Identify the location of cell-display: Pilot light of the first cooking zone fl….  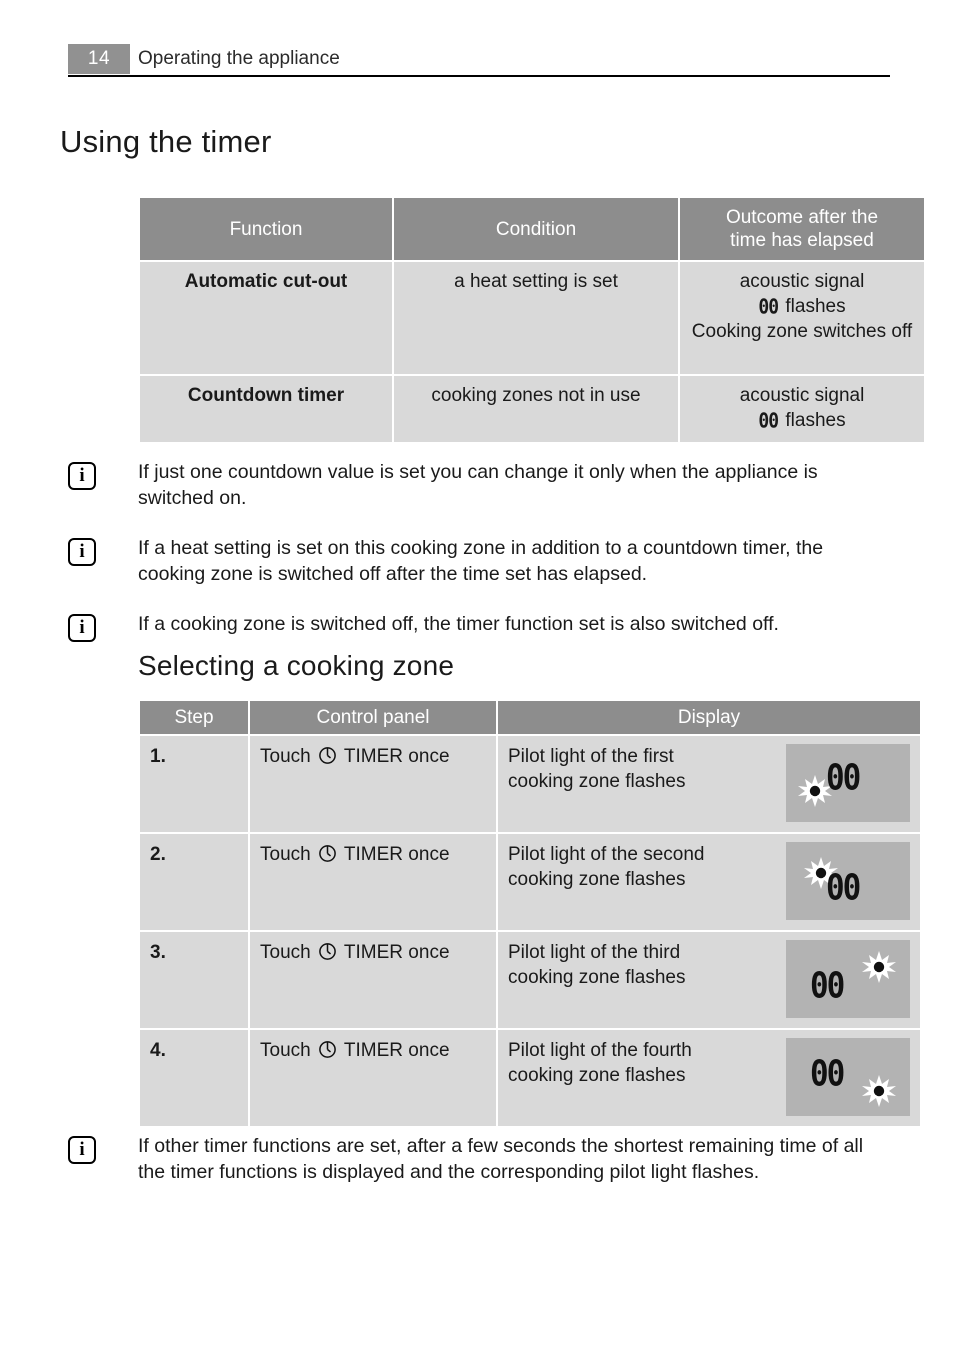
(709, 784).